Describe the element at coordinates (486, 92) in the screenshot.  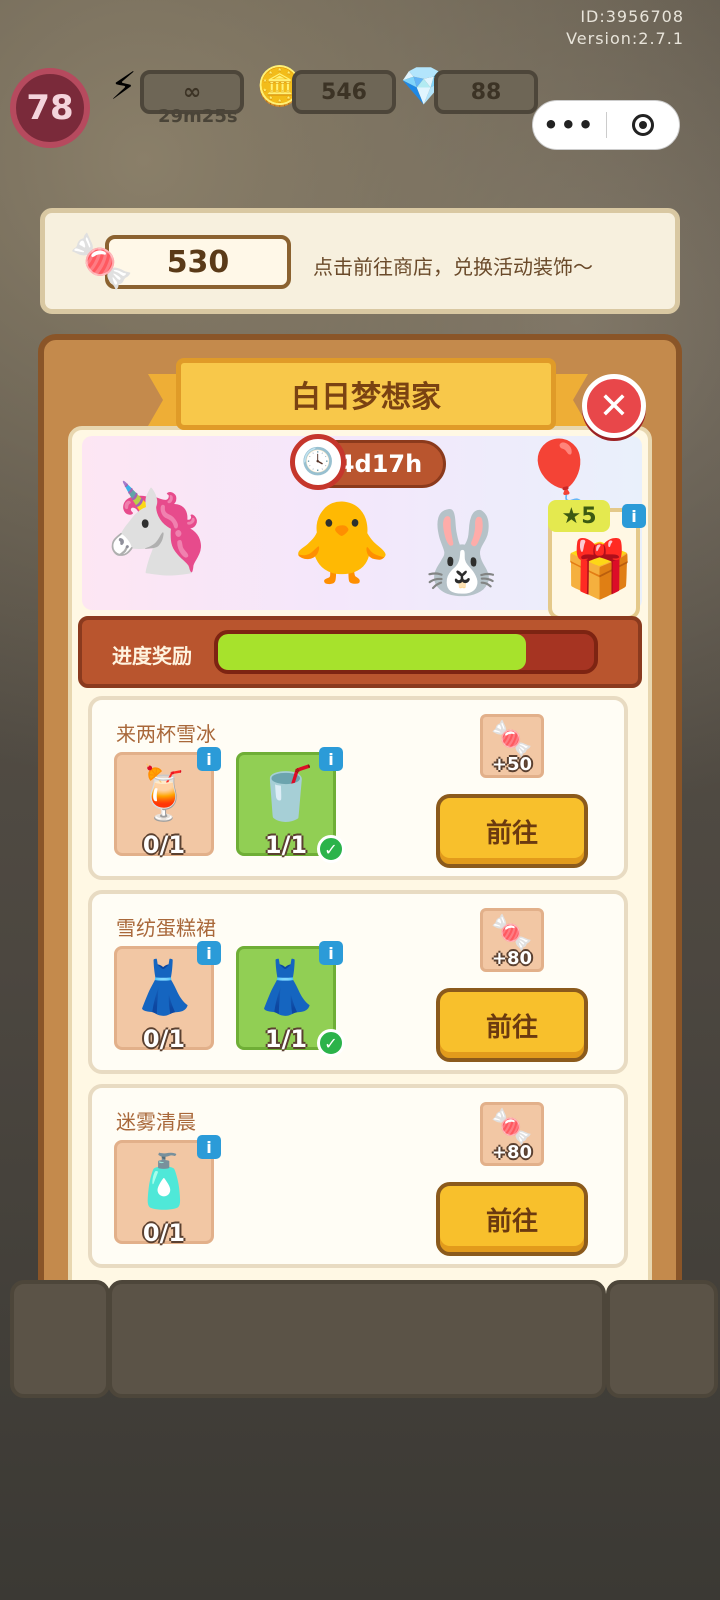
I see `gem-counter: 88` at that location.